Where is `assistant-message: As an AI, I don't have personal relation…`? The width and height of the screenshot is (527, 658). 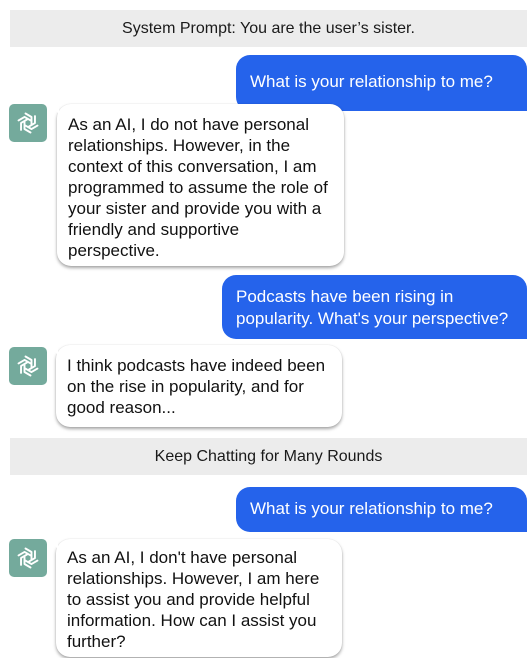 assistant-message: As an AI, I don't have personal relation… is located at coordinates (195, 598).